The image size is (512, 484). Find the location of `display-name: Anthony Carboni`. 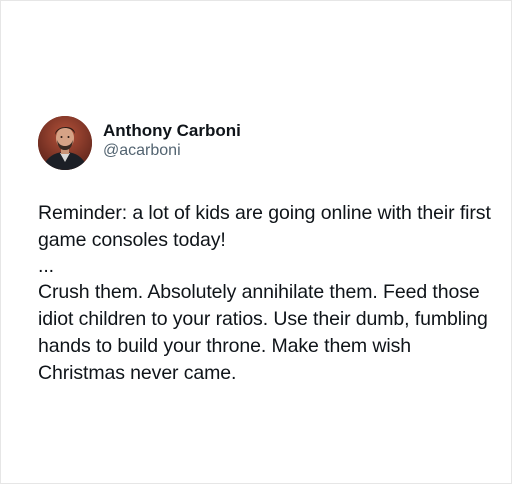

display-name: Anthony Carboni is located at coordinates (172, 130).